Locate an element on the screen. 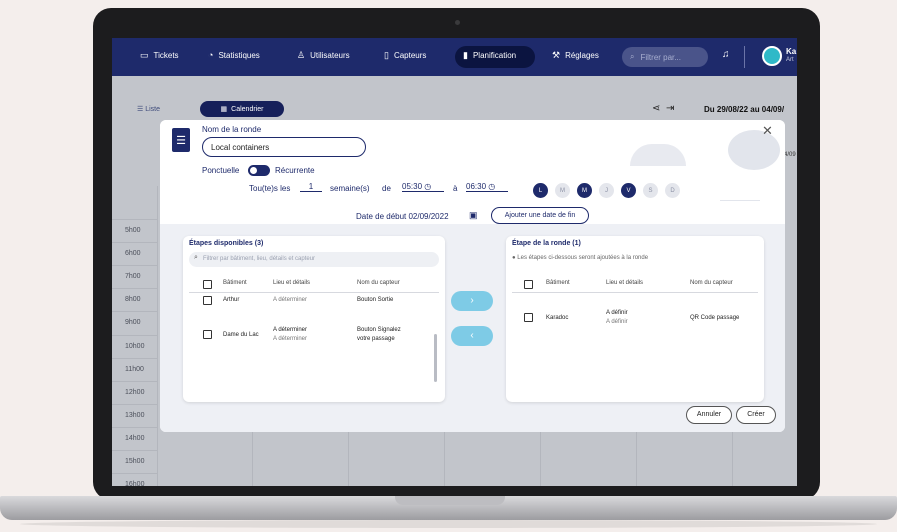 This screenshot has height=532, width=897. end-time-input: 06:30 ◷ is located at coordinates (487, 187).